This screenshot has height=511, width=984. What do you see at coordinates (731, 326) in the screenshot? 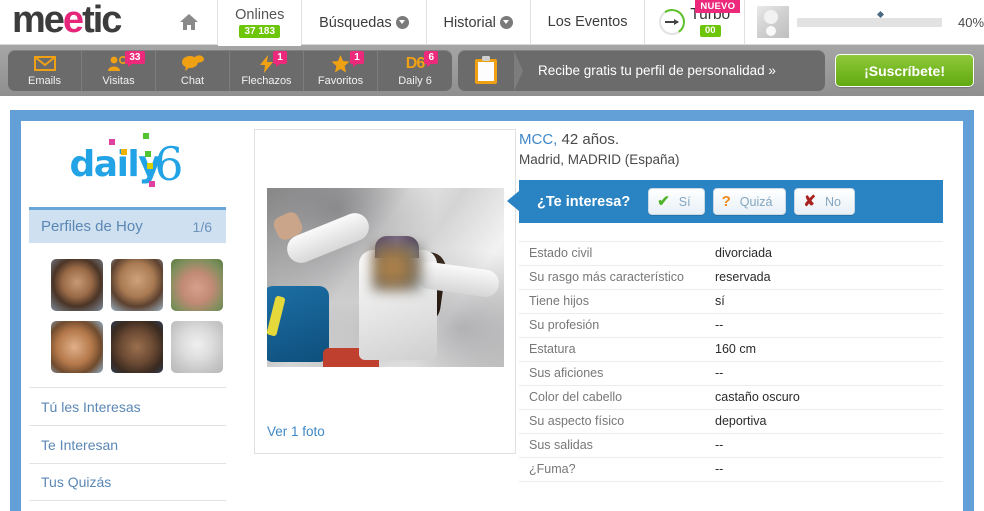
I see `table-row: Su profesión --` at bounding box center [731, 326].